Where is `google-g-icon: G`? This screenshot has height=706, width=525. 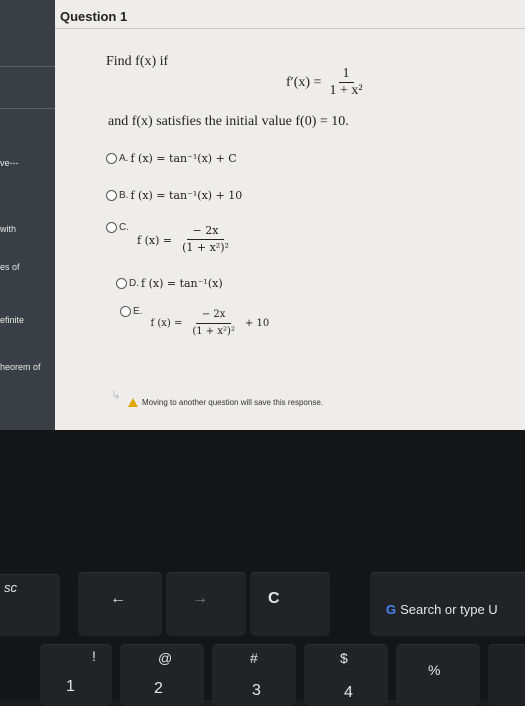
google-g-icon: G is located at coordinates (391, 609).